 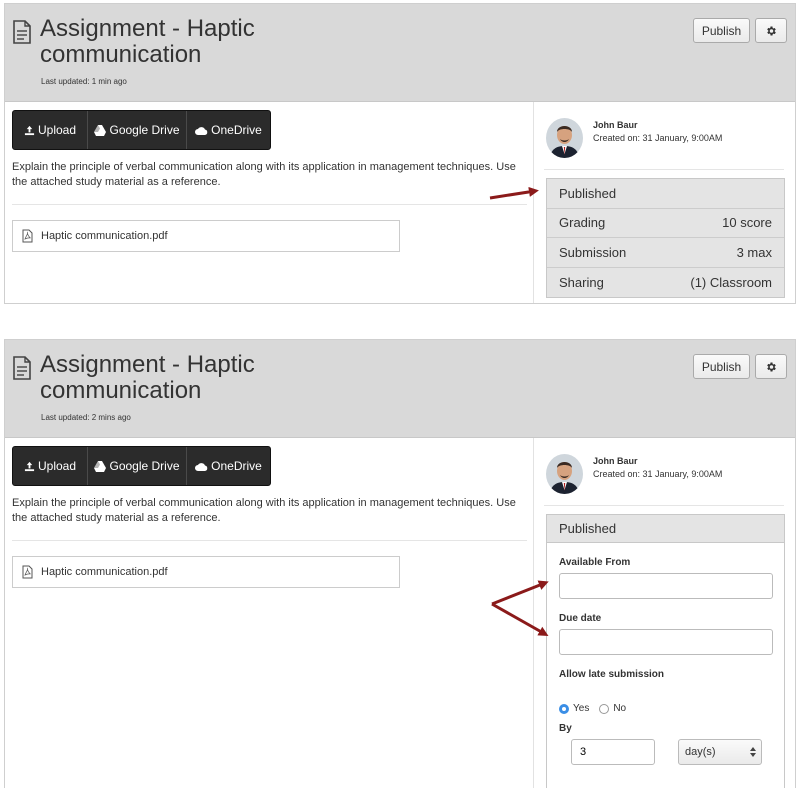 I want to click on sharing-row: Sharing (1) Classroom, so click(x=665, y=283).